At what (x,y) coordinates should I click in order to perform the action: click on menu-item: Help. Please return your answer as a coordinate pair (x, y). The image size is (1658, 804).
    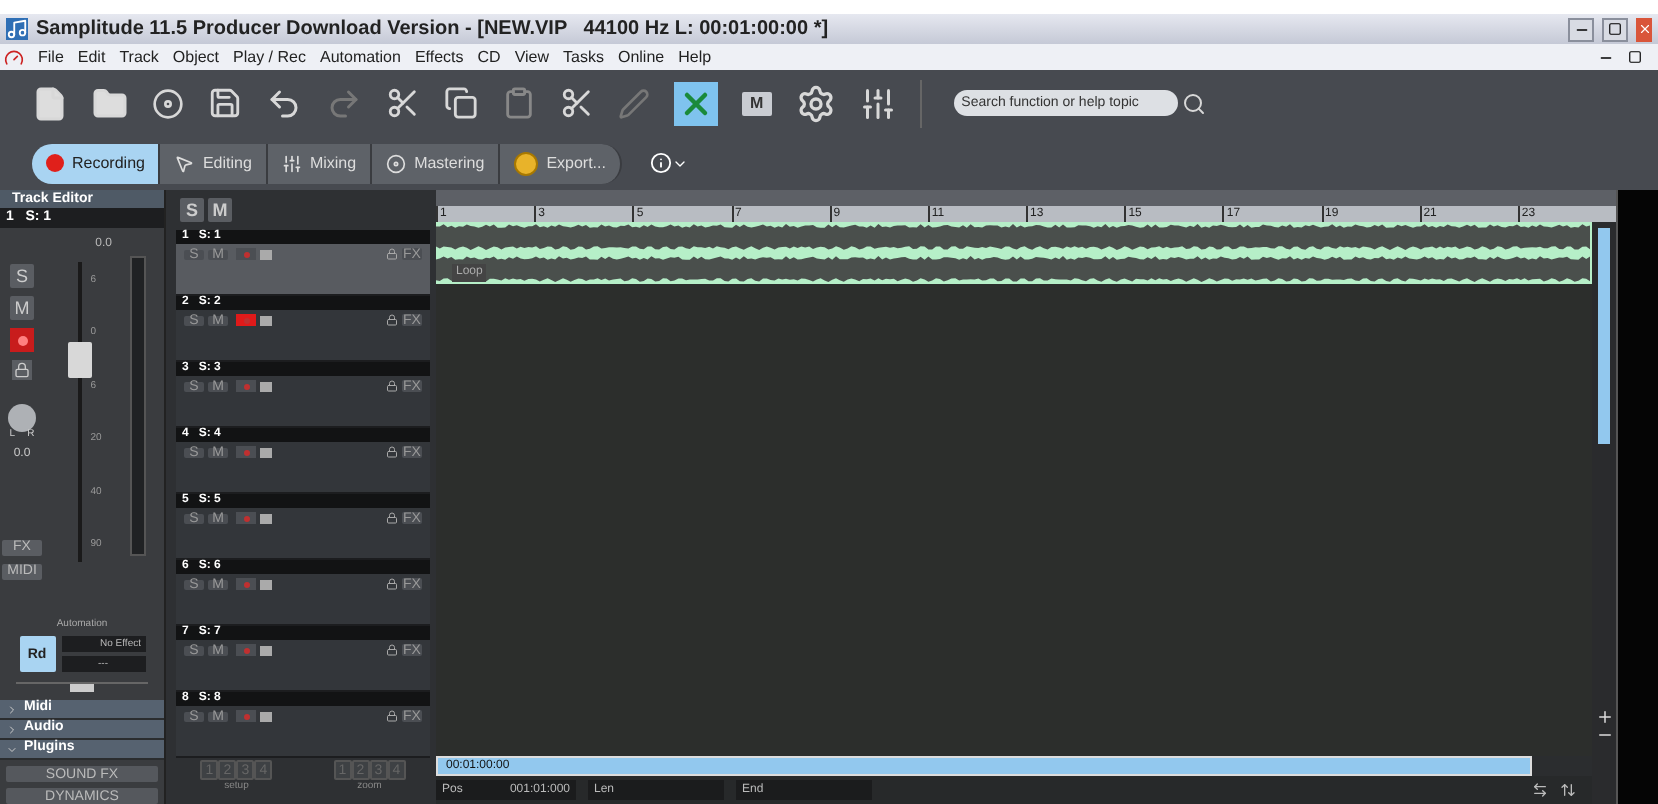
    Looking at the image, I should click on (695, 57).